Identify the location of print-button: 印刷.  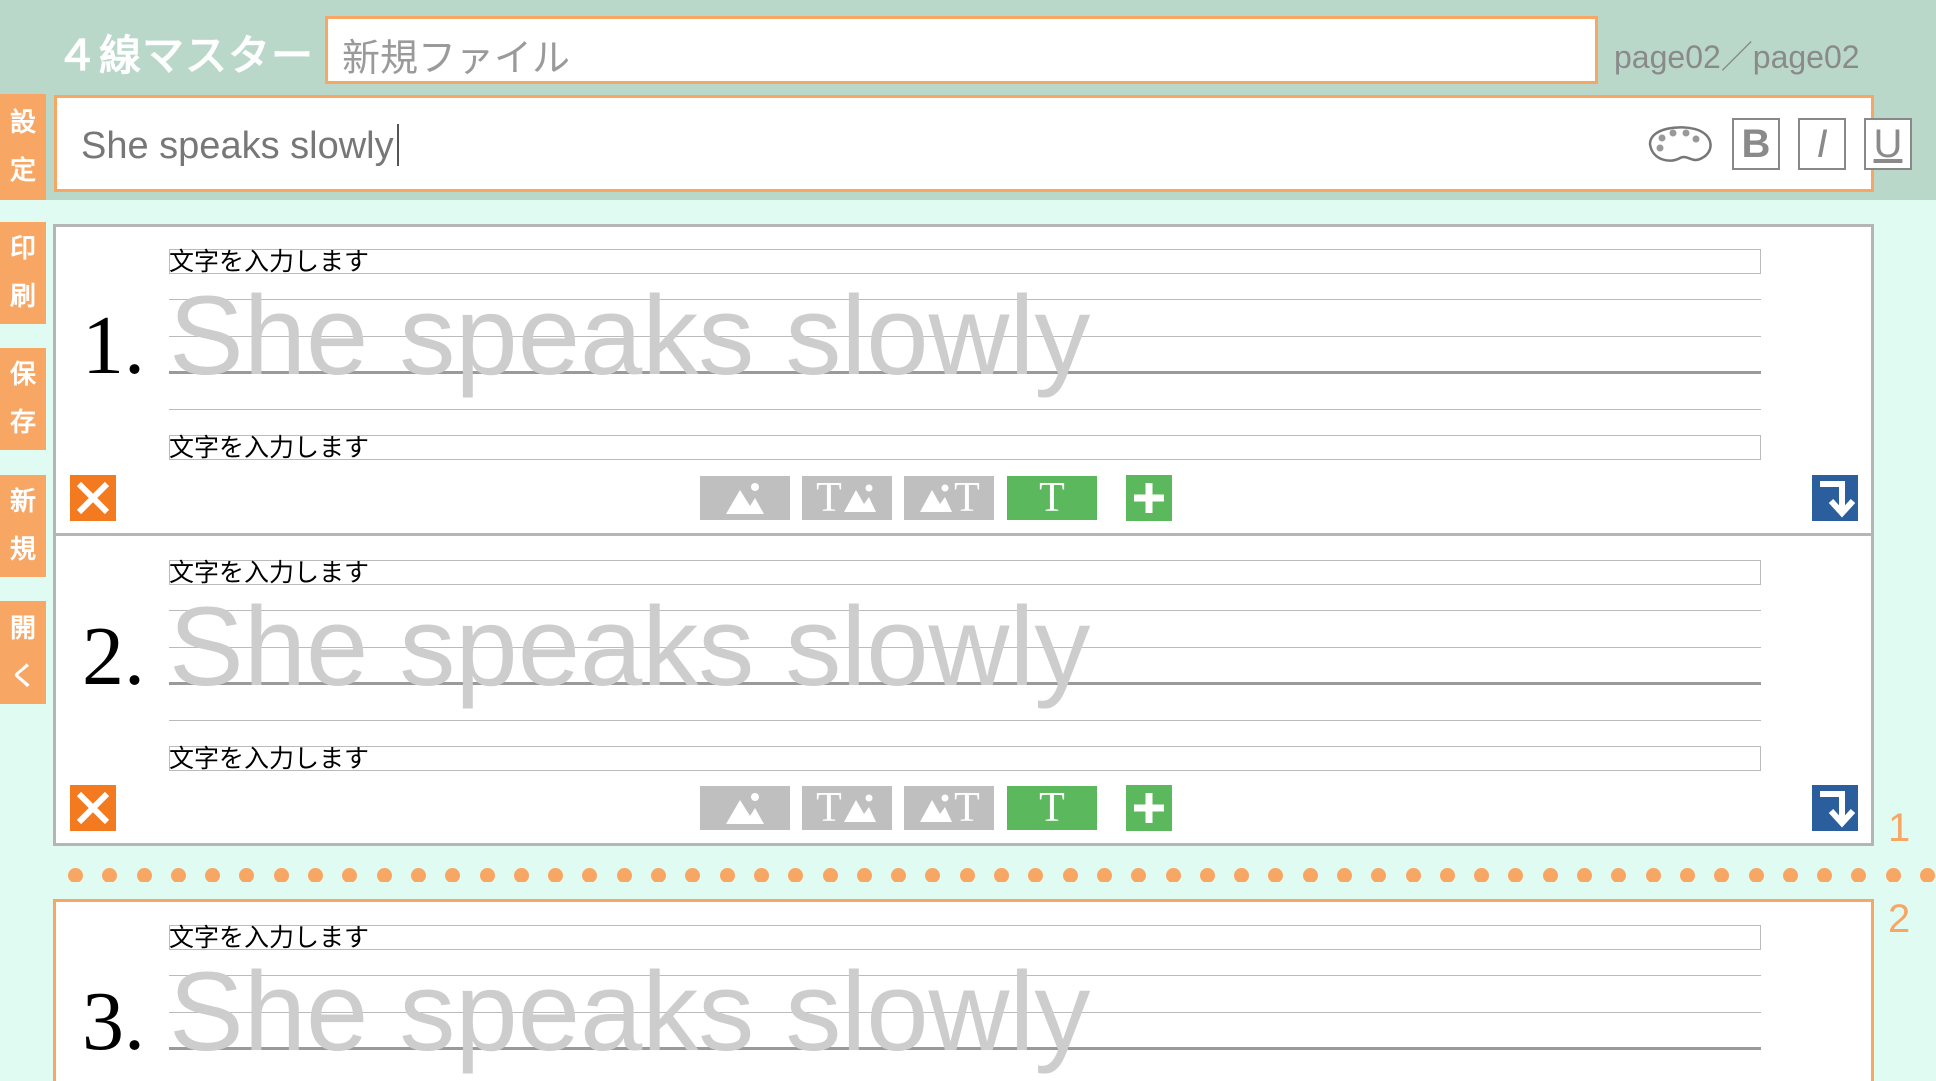
(23, 273).